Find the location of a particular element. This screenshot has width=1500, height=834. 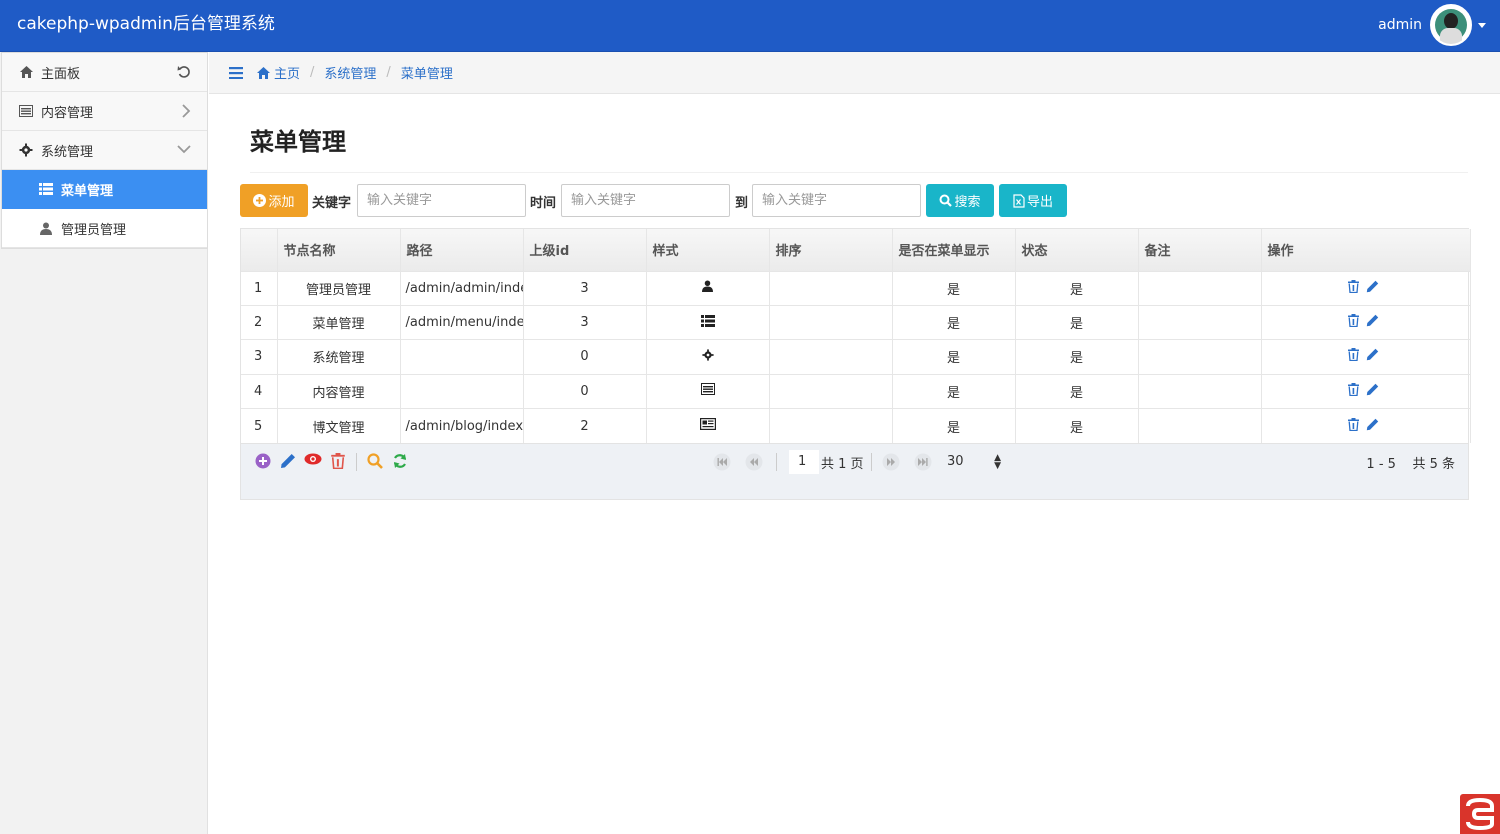

cell-path: /admin/menu/index is located at coordinates (462, 322).